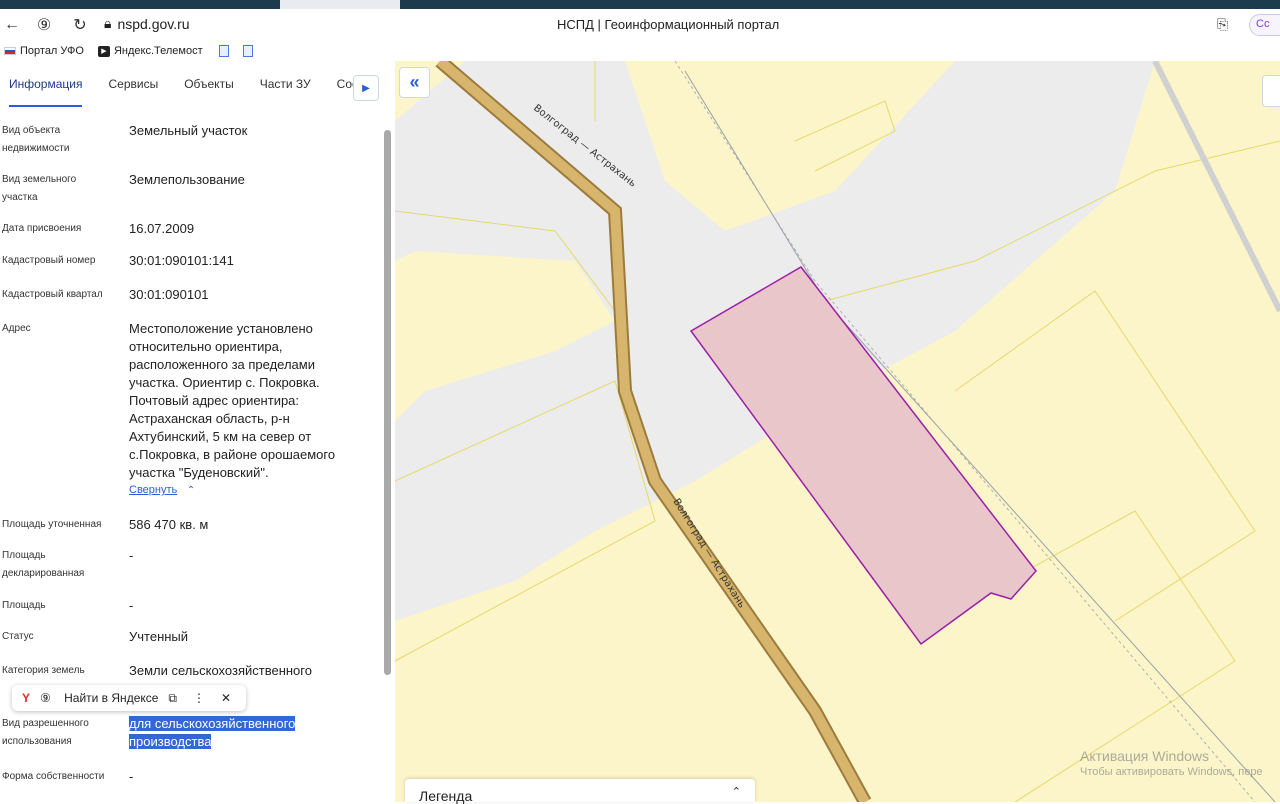  What do you see at coordinates (45, 732) in the screenshot?
I see `field-label: Вид разрешенного использования` at bounding box center [45, 732].